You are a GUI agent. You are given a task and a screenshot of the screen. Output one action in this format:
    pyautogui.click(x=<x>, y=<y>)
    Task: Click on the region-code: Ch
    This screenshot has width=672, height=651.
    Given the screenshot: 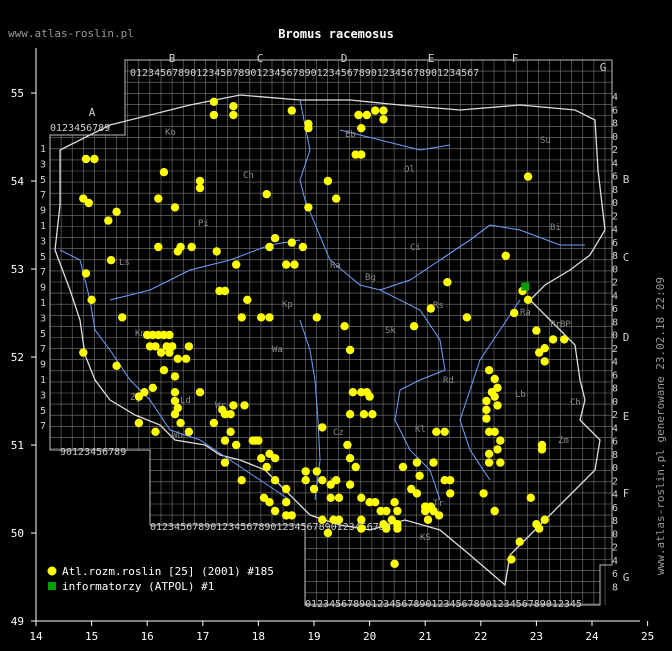 What is the action you would take?
    pyautogui.click(x=575, y=403)
    